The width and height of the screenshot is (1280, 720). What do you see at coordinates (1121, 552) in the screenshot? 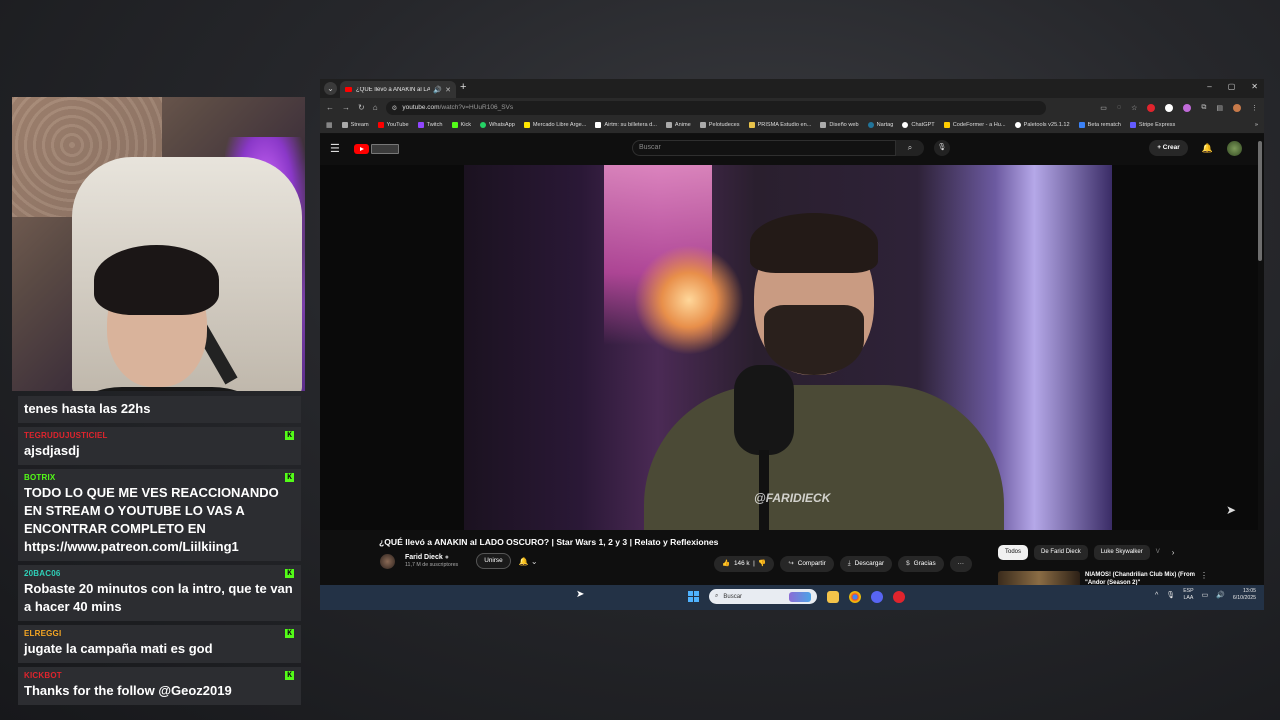
I see `chip-luke-skywalker: Luke Skywalker` at bounding box center [1121, 552].